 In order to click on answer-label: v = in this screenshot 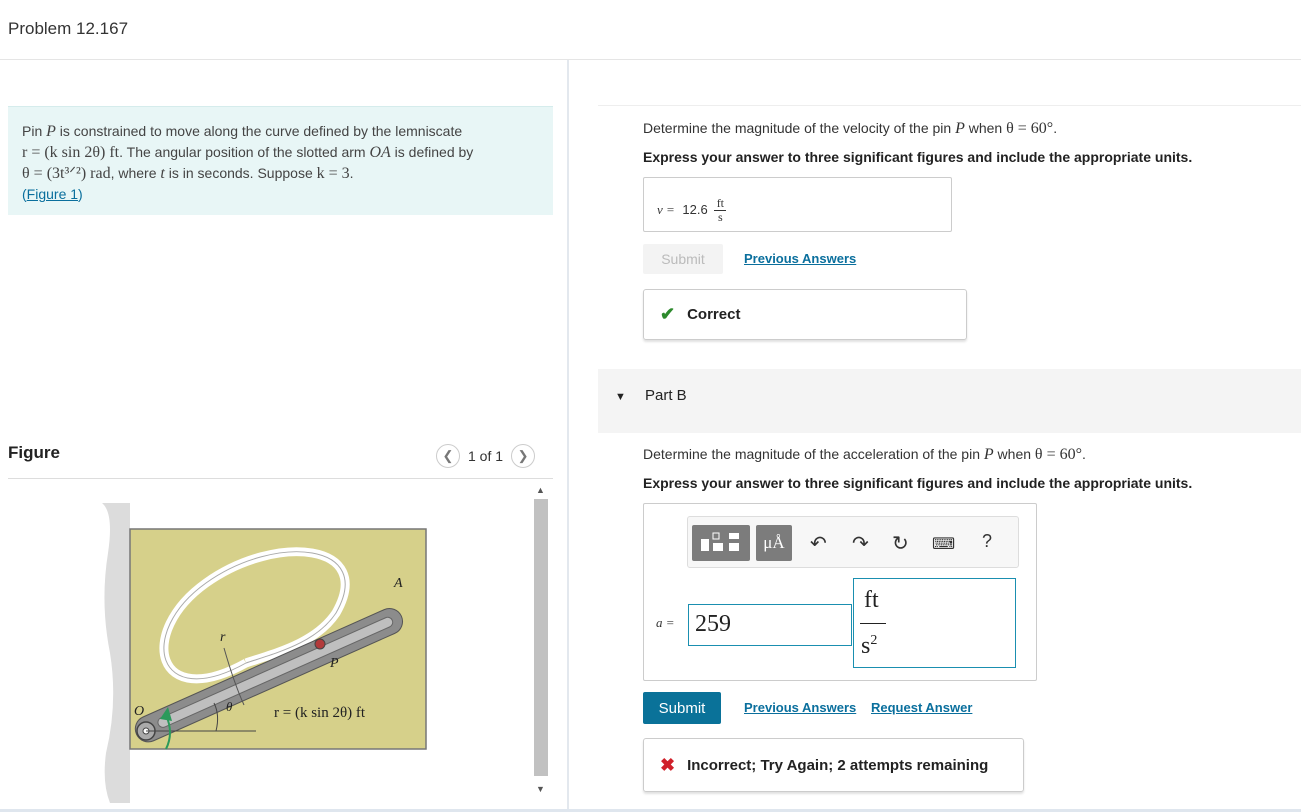, I will do `click(666, 209)`.